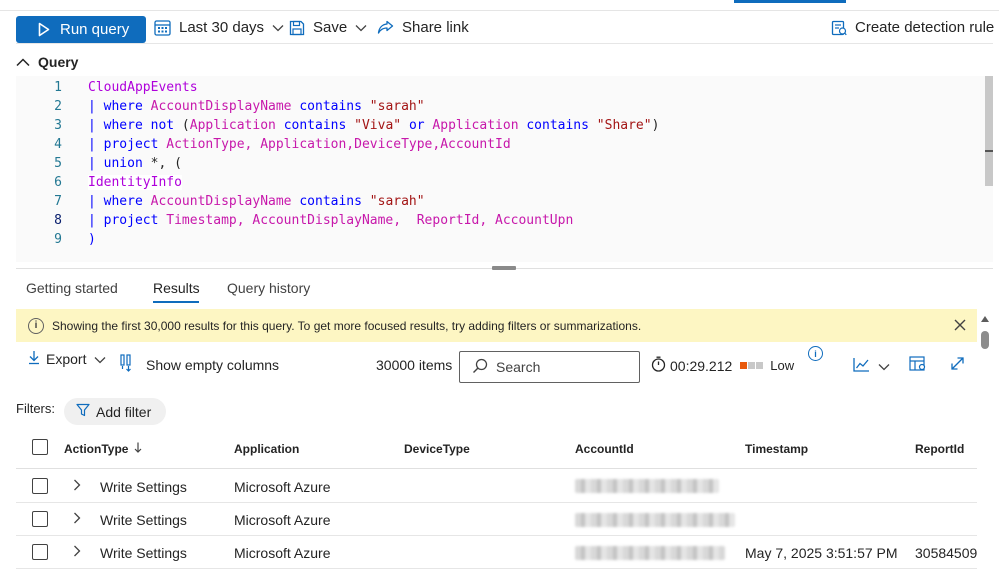 This screenshot has height=573, width=999. What do you see at coordinates (58, 239) in the screenshot?
I see `line-number: 9` at bounding box center [58, 239].